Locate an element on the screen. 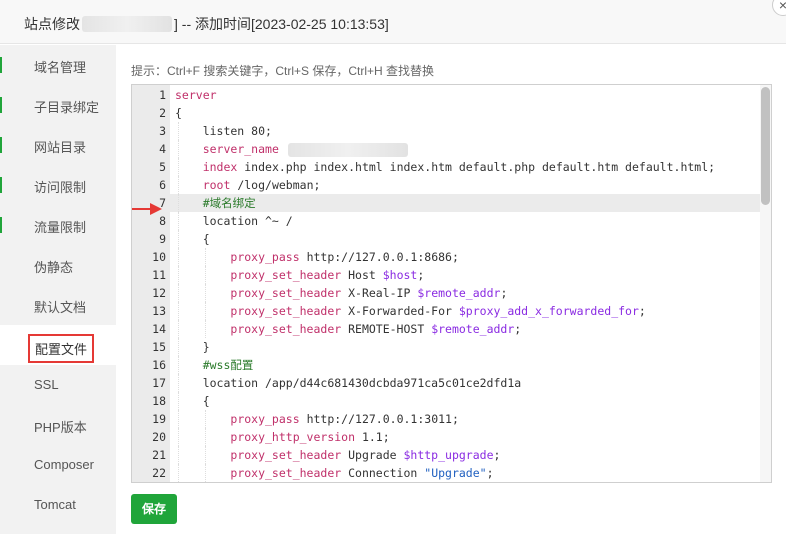 This screenshot has width=786, height=534. code-line: 16 #wss配置 is located at coordinates (446, 365).